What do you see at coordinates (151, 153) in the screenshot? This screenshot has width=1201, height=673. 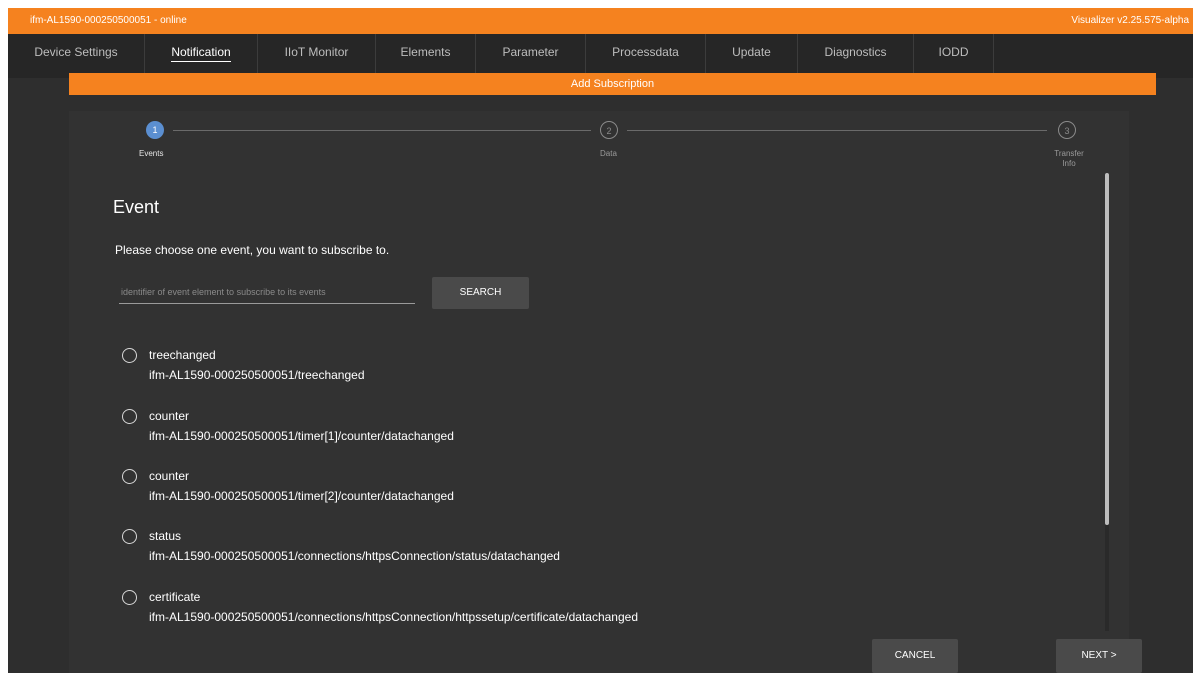 I see `step-1-label: Events` at bounding box center [151, 153].